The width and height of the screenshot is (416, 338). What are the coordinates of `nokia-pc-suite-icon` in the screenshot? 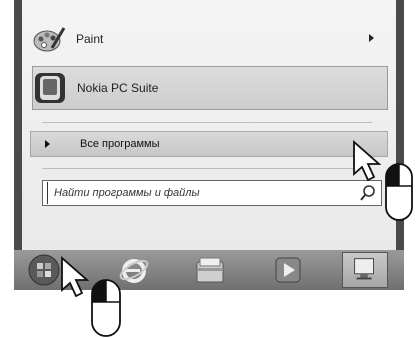 It's located at (50, 88).